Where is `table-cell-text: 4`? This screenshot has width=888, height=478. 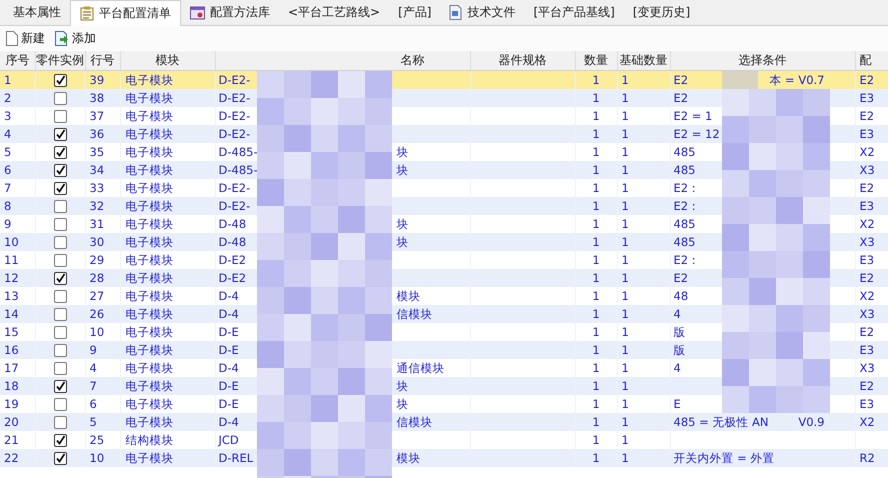 table-cell-text: 4 is located at coordinates (677, 314).